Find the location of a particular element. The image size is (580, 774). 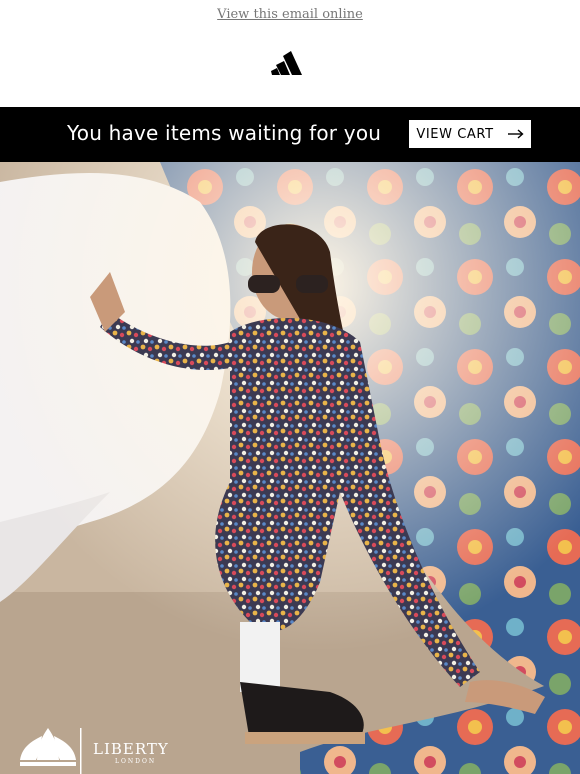

collab-logo-liberty-sub: LONDON is located at coordinates (136, 761).